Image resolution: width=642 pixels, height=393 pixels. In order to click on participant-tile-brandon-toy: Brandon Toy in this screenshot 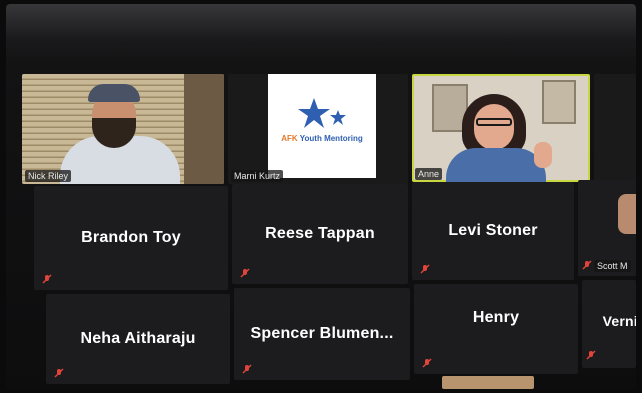, I will do `click(131, 238)`.